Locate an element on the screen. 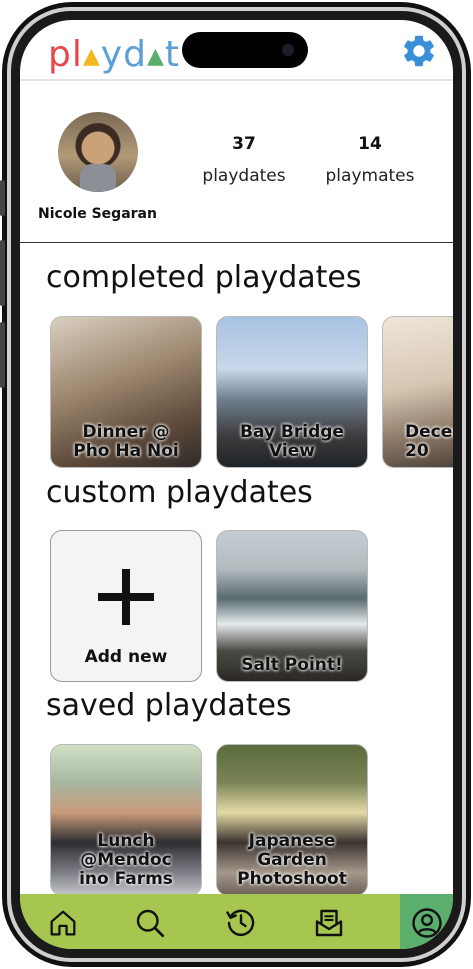  avatar is located at coordinates (98, 152).